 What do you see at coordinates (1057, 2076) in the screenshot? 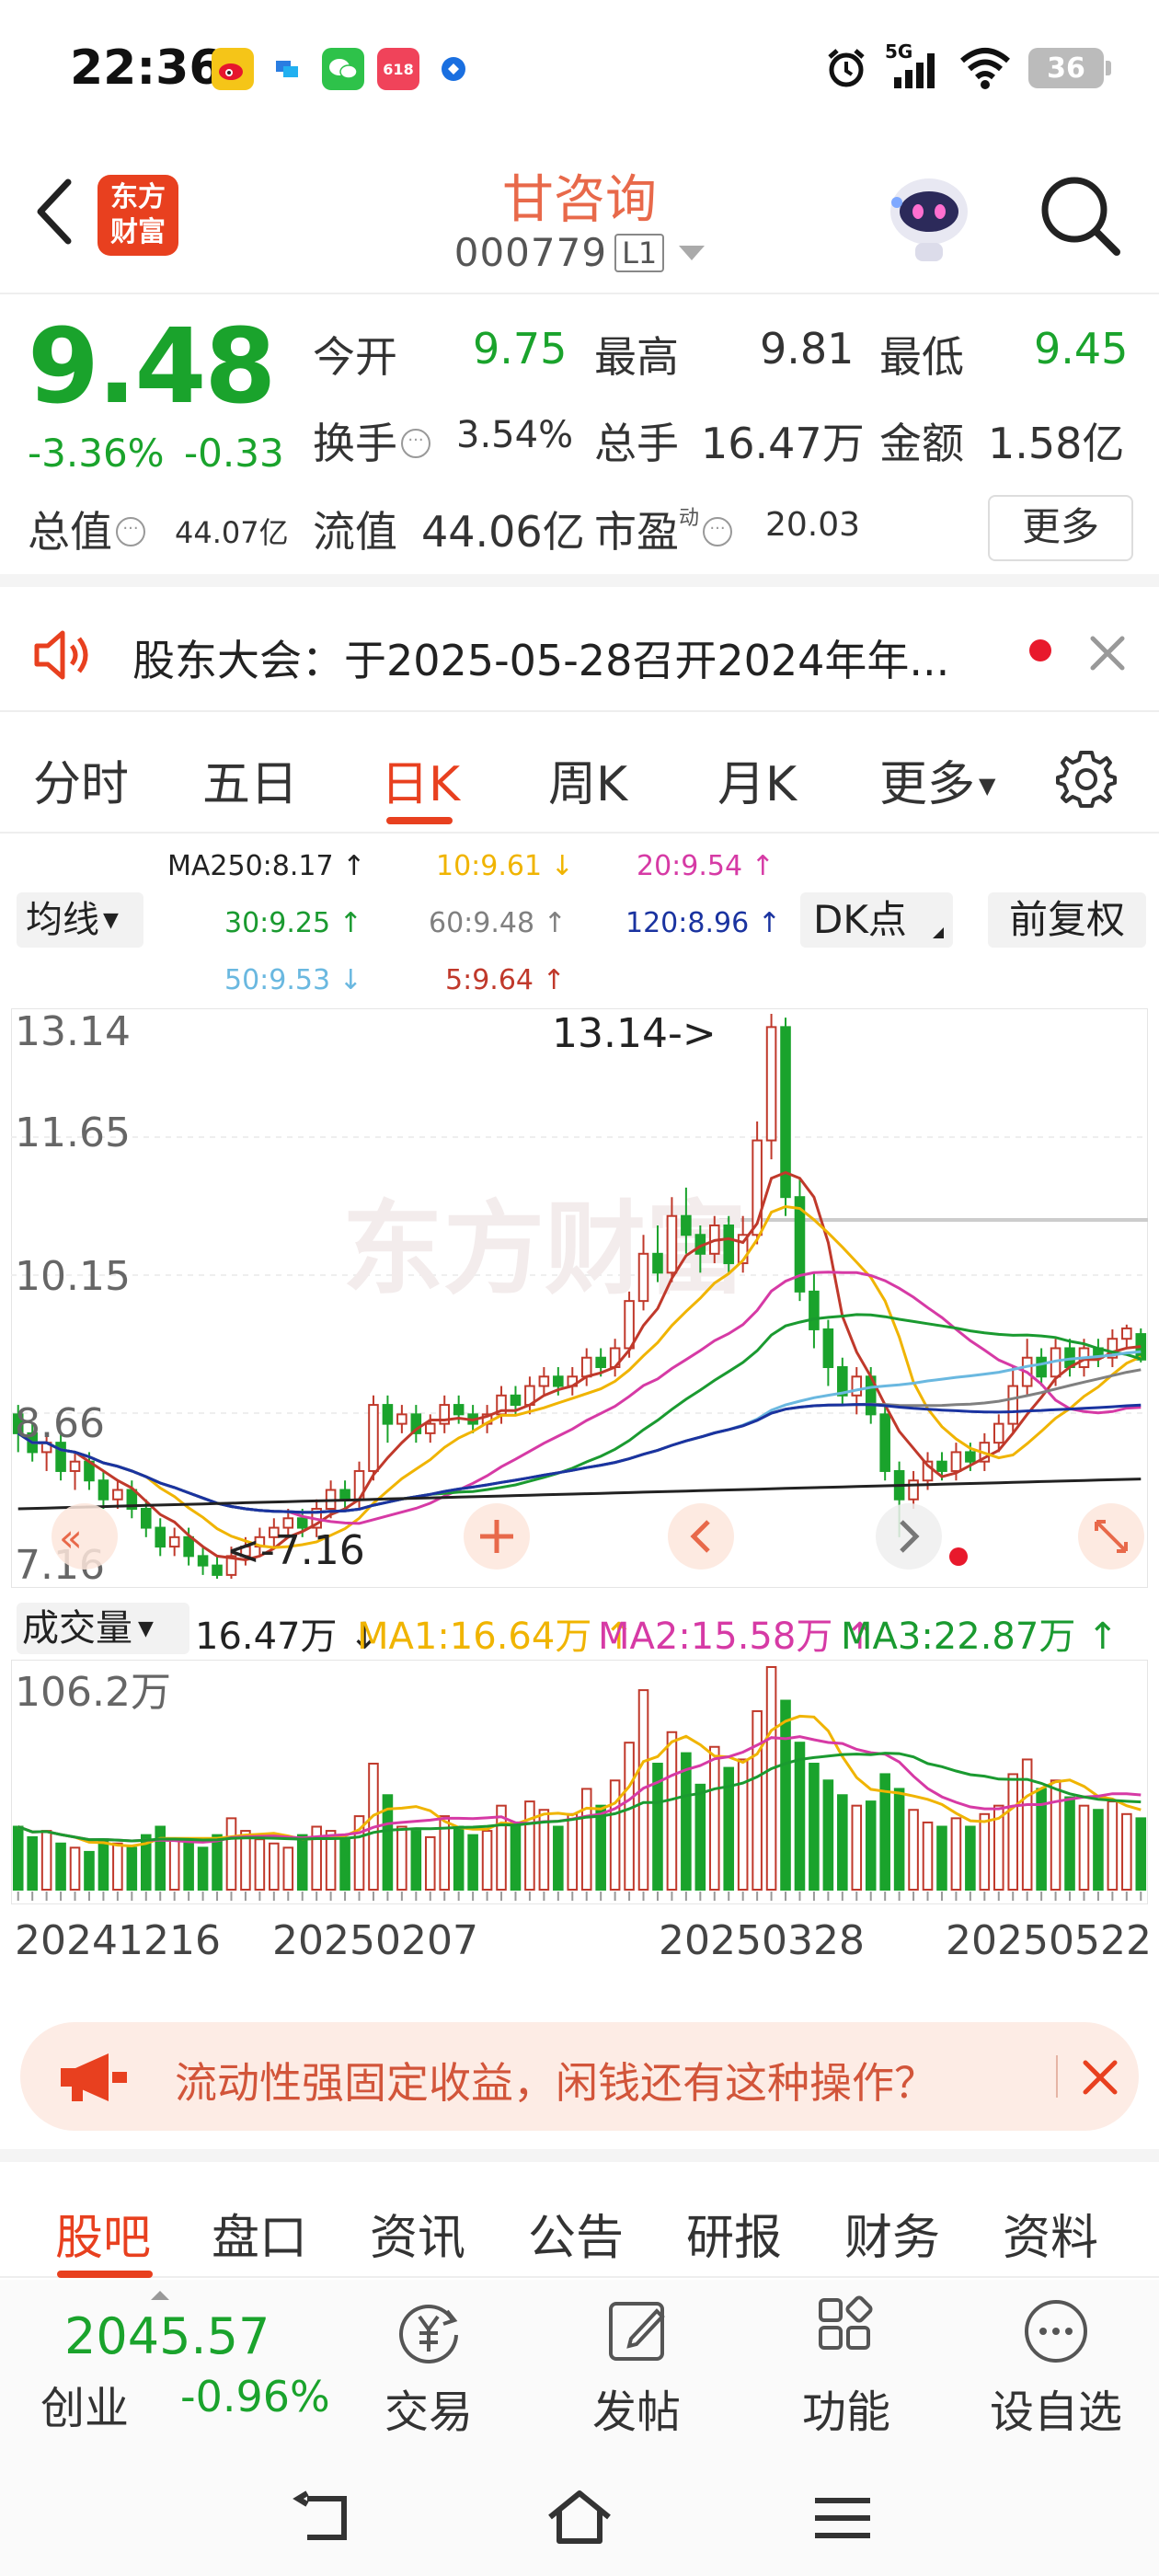
I see `divider` at bounding box center [1057, 2076].